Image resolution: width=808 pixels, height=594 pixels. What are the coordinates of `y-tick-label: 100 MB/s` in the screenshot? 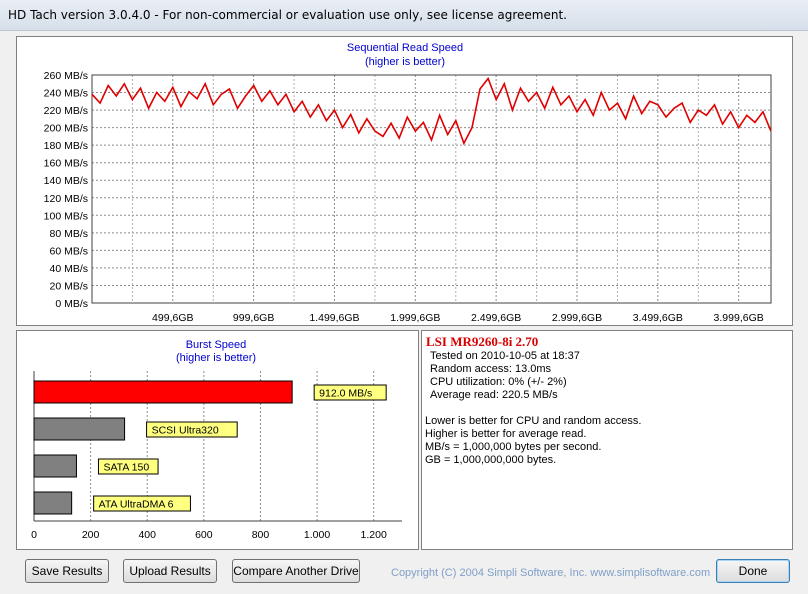 It's located at (66, 216).